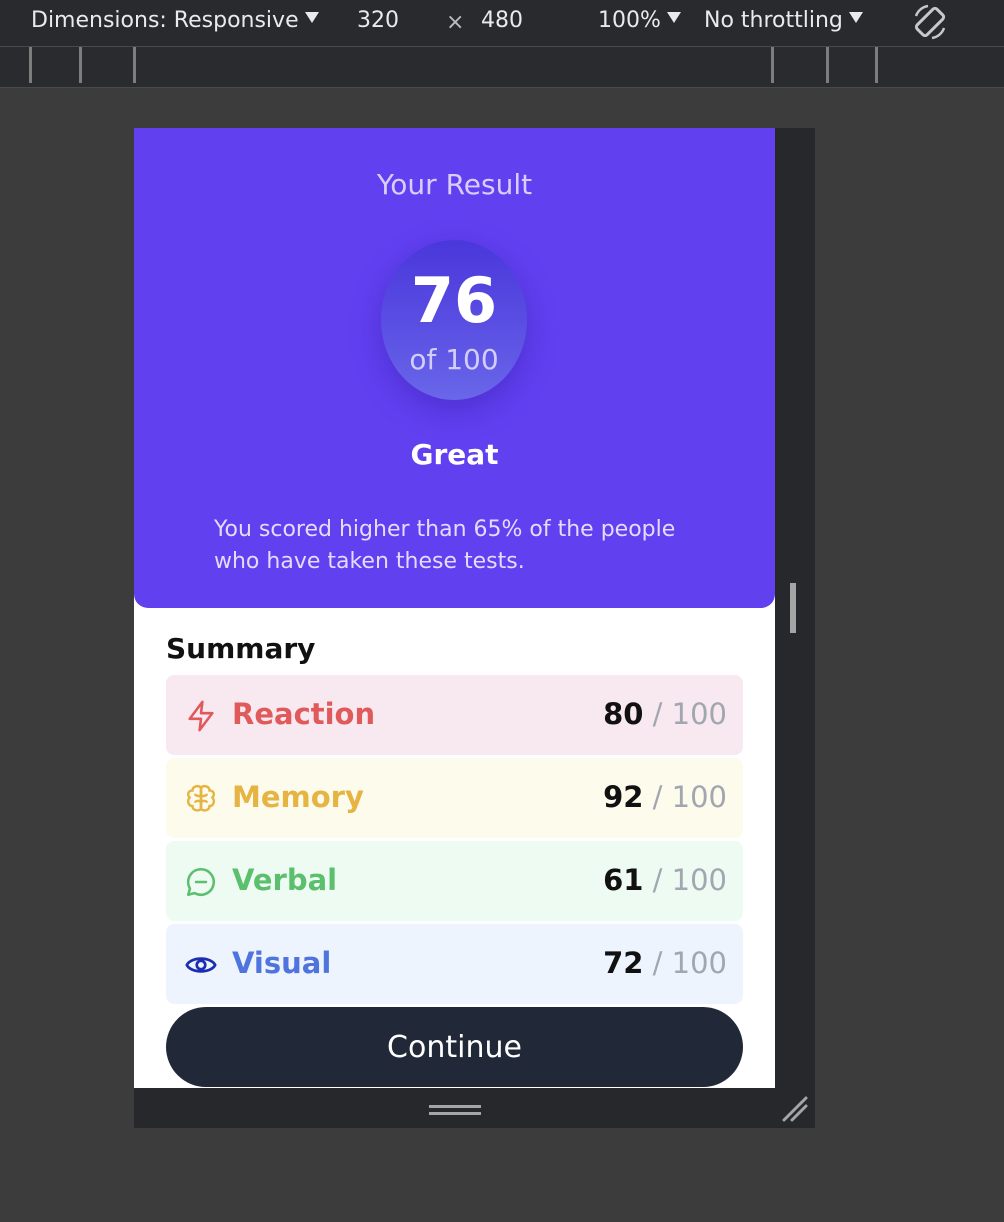  What do you see at coordinates (930, 22) in the screenshot?
I see `rotate-icon` at bounding box center [930, 22].